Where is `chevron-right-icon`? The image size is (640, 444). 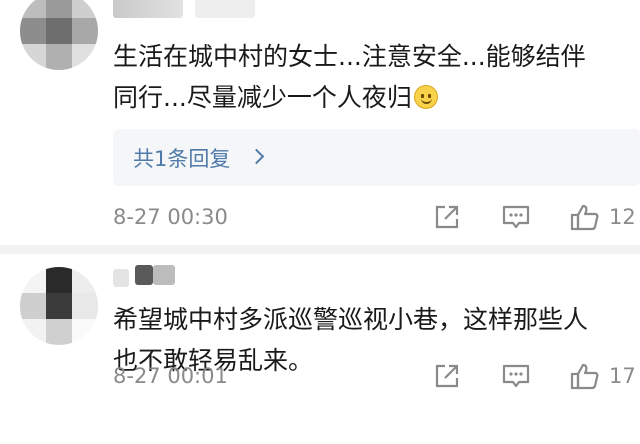
chevron-right-icon is located at coordinates (256, 156).